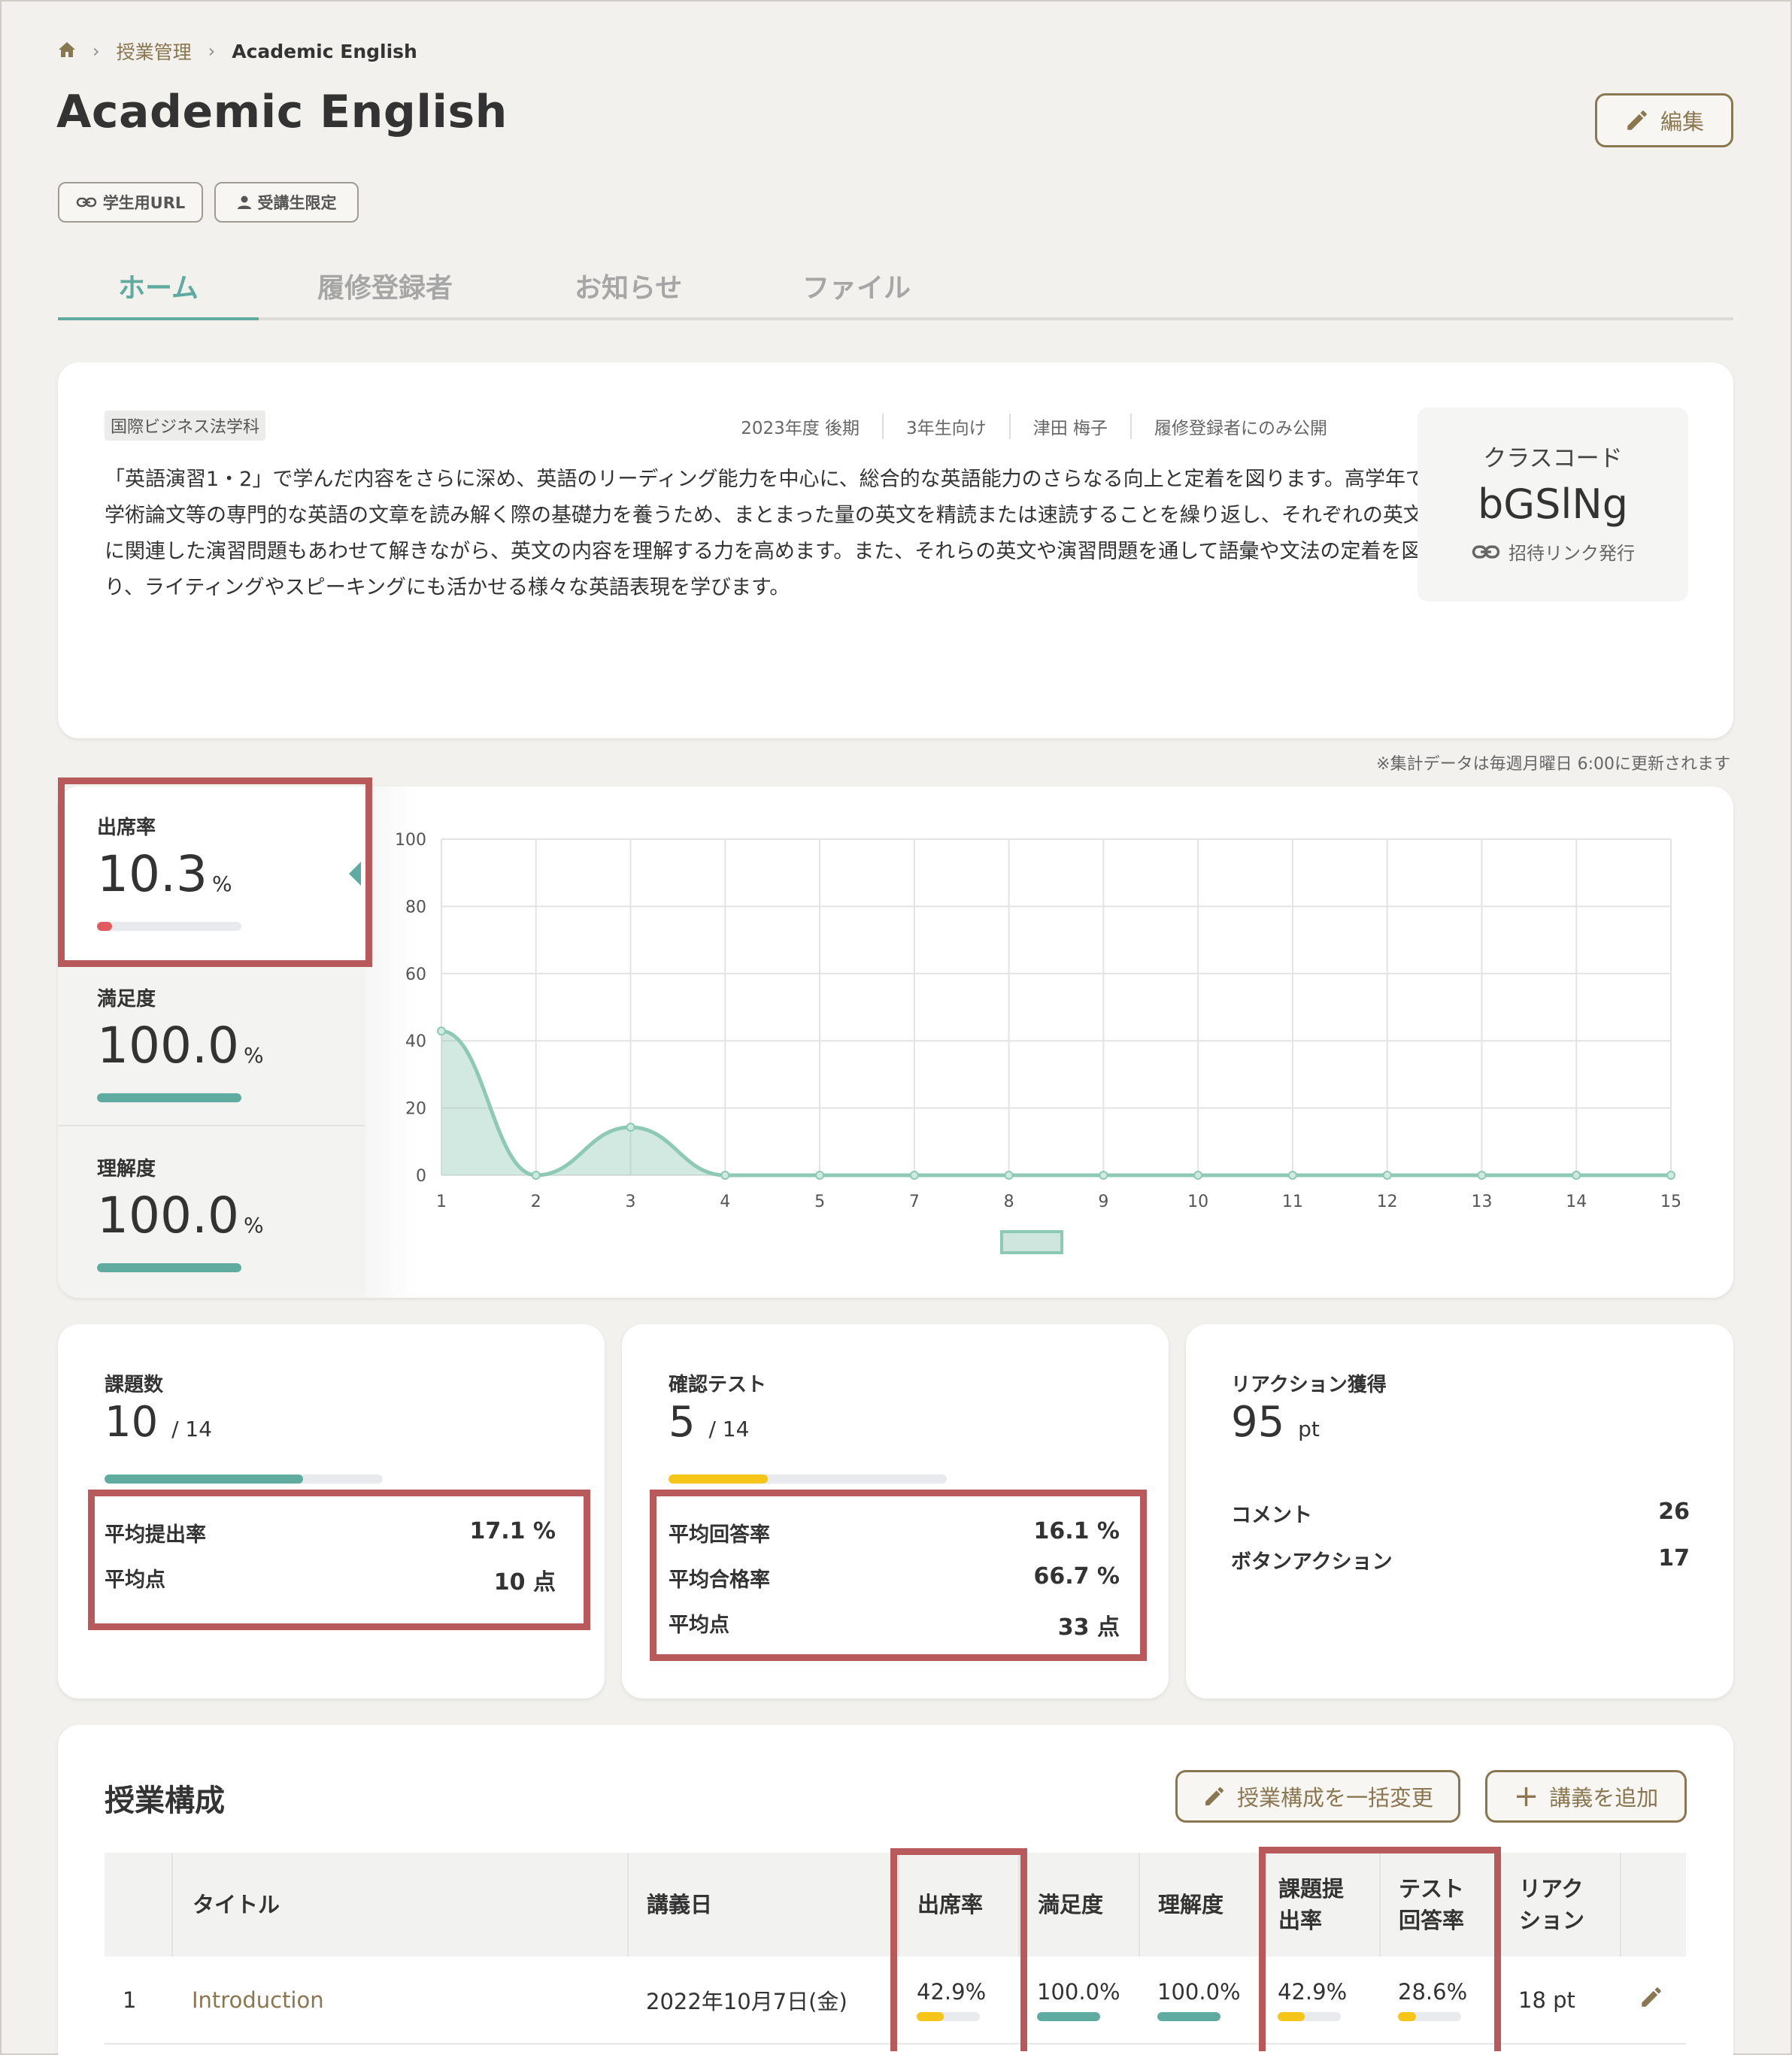  I want to click on bulk-edit-label: 授業構成を一括変更, so click(1334, 1798).